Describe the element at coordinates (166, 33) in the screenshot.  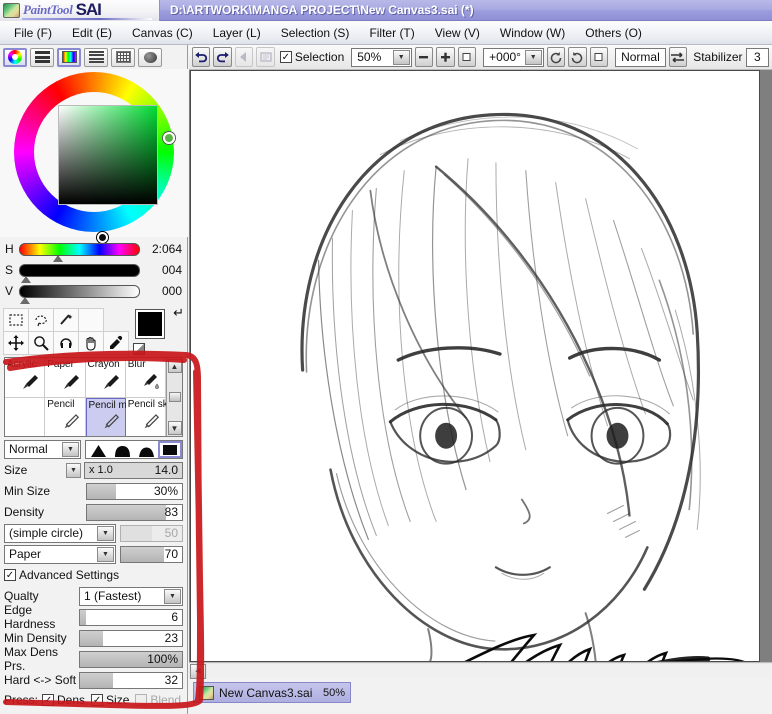
I see `menu-canvas: Canvas (C)` at that location.